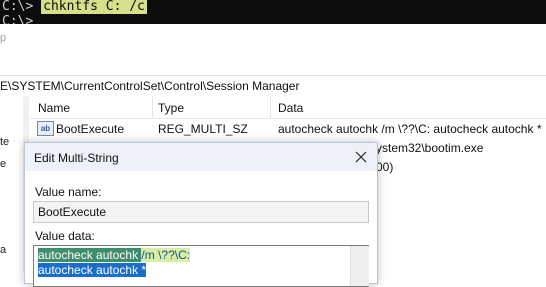 The image size is (546, 287). I want to click on row-value-data: autocheck autochk /m \??\C, so click(409, 129).